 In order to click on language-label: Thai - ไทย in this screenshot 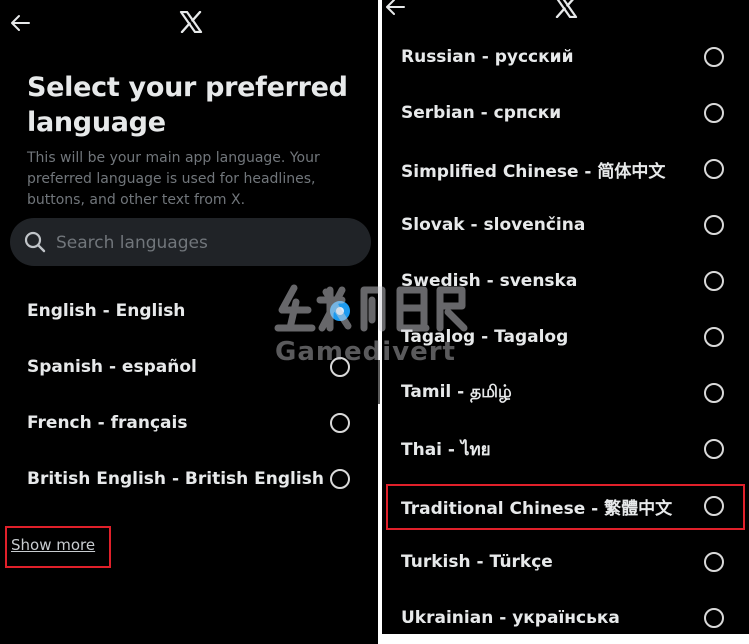, I will do `click(446, 449)`.